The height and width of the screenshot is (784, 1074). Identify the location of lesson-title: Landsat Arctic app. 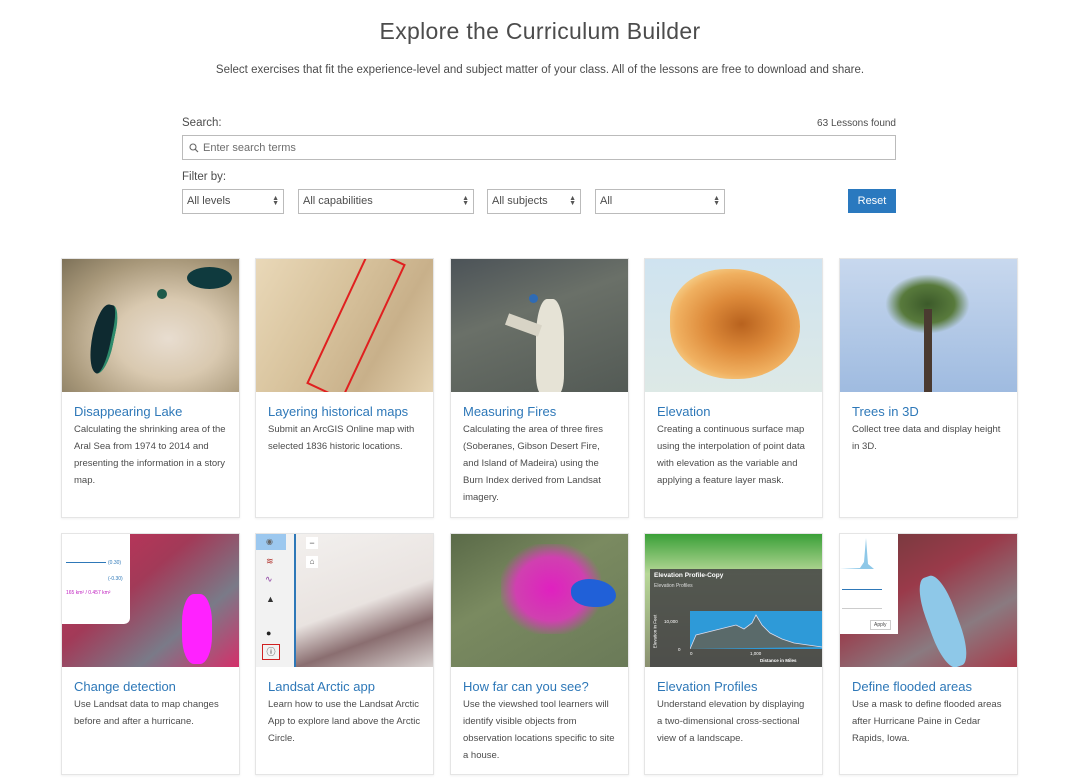
(344, 680).